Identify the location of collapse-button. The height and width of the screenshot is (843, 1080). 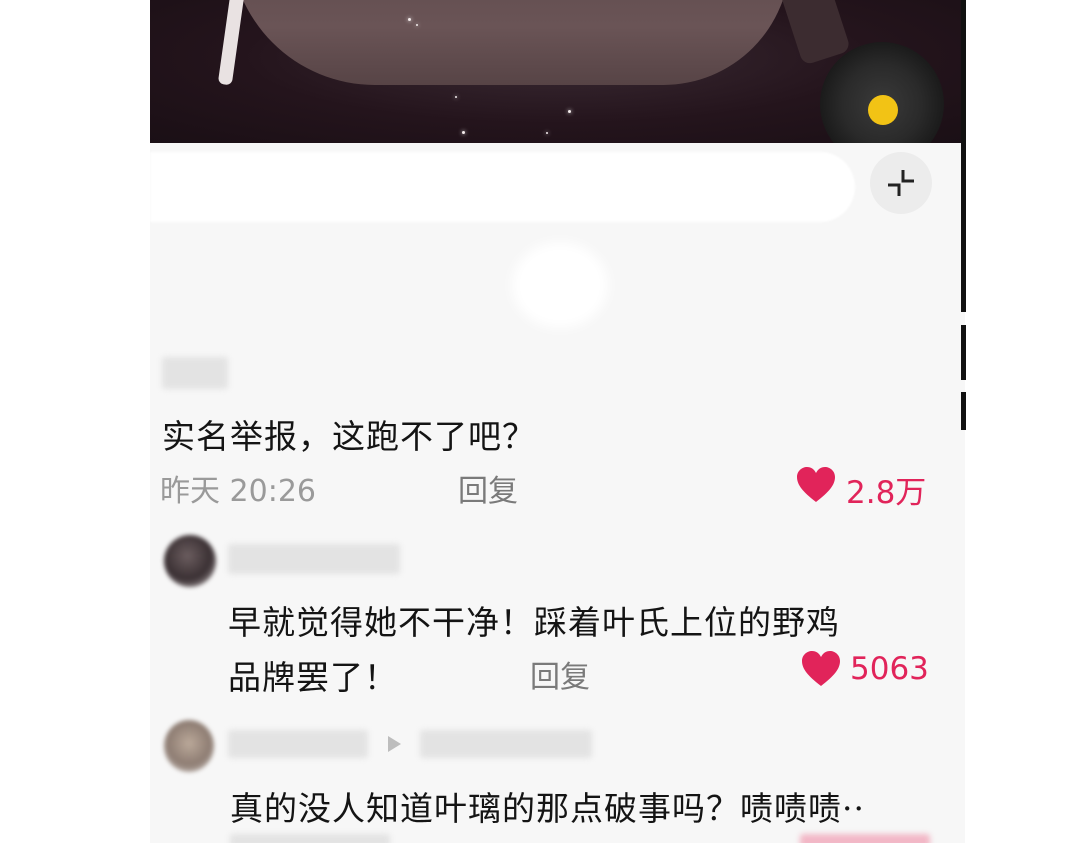
(901, 183).